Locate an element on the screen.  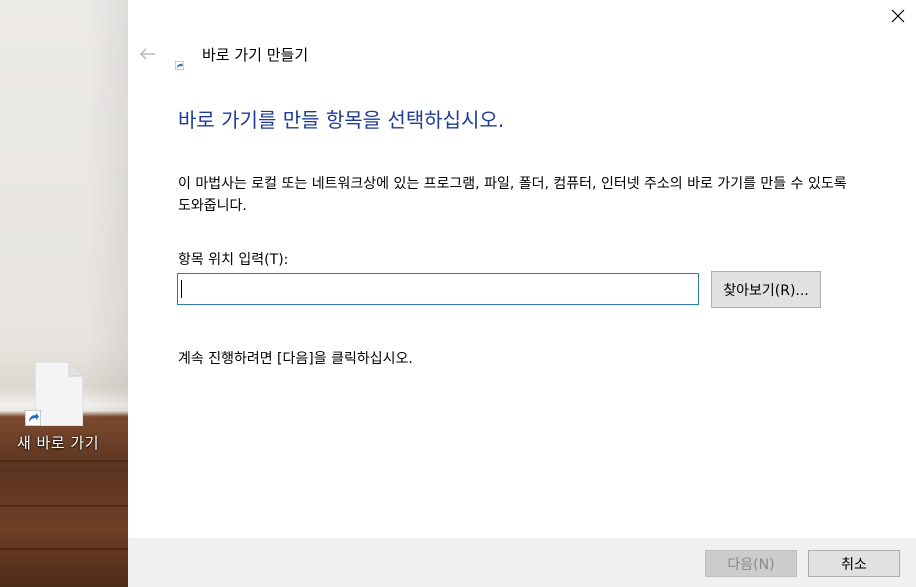
next-button: 다음(N) is located at coordinates (751, 563).